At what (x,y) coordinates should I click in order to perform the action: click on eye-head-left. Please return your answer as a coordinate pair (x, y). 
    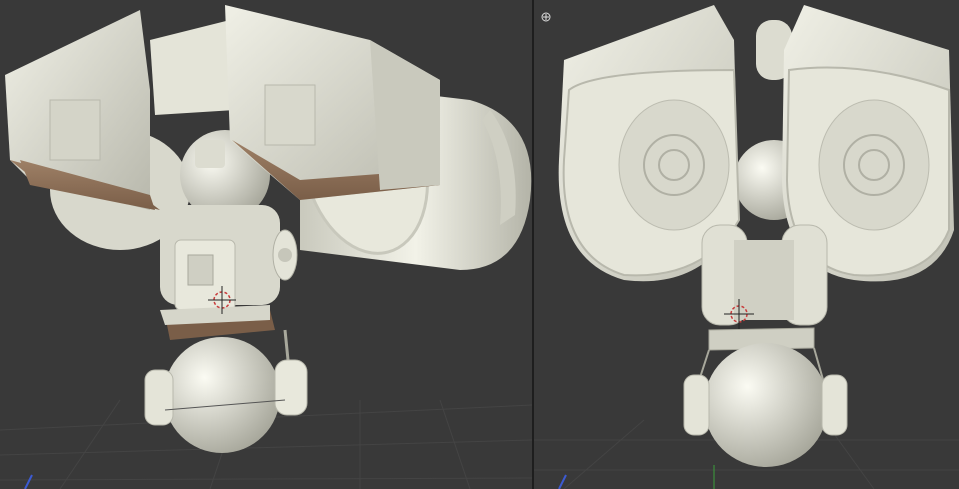
    Looking at the image, I should click on (82, 110).